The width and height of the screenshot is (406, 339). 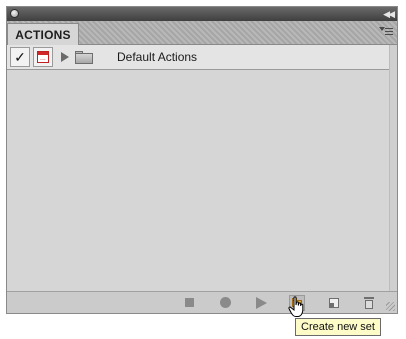 I want to click on expand-triangle-icon, so click(x=65, y=57).